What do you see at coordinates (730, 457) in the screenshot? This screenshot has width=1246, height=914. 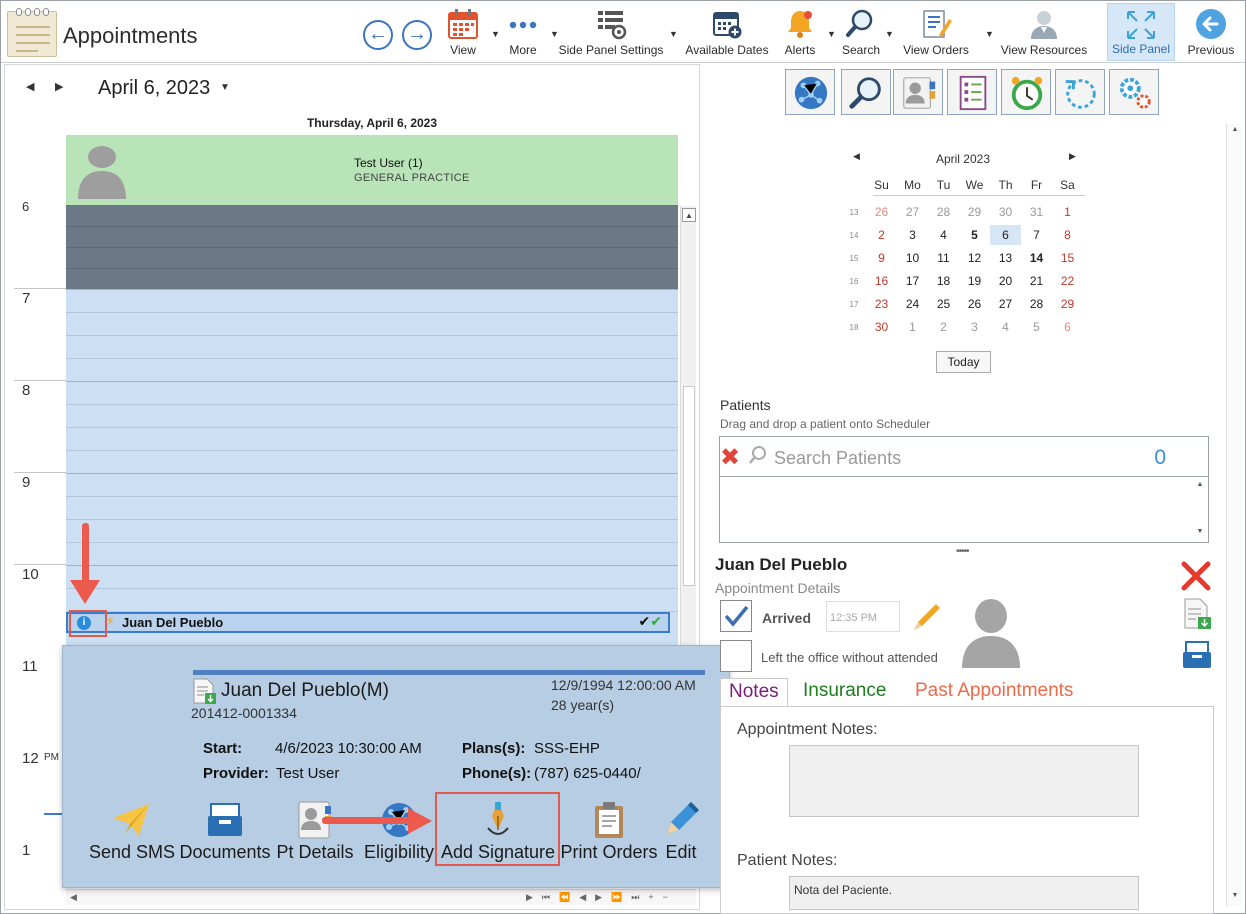 I see `clear-search-icon: ✖` at bounding box center [730, 457].